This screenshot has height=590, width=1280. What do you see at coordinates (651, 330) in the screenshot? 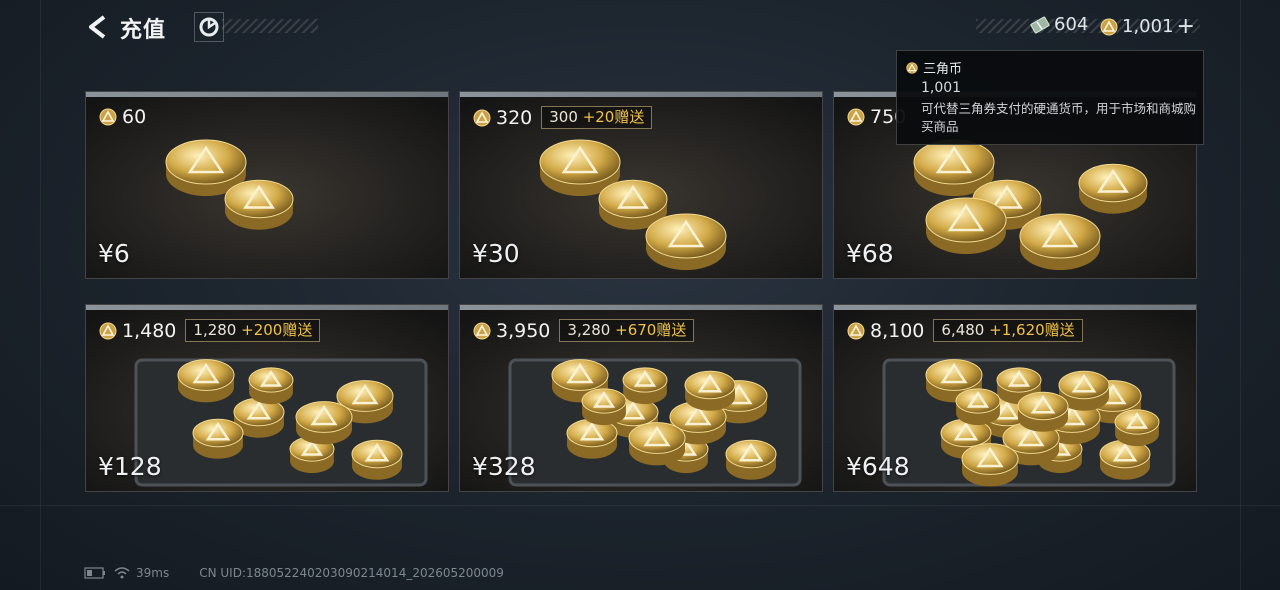
I see `bonus-extra: +670赠送` at bounding box center [651, 330].